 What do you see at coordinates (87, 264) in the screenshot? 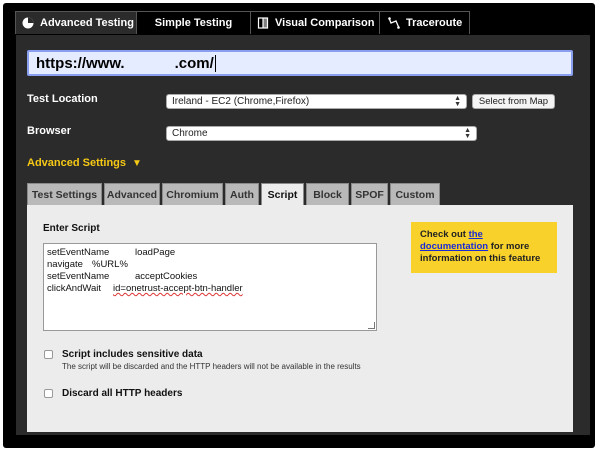
I see `script-line: navigate %URL%` at bounding box center [87, 264].